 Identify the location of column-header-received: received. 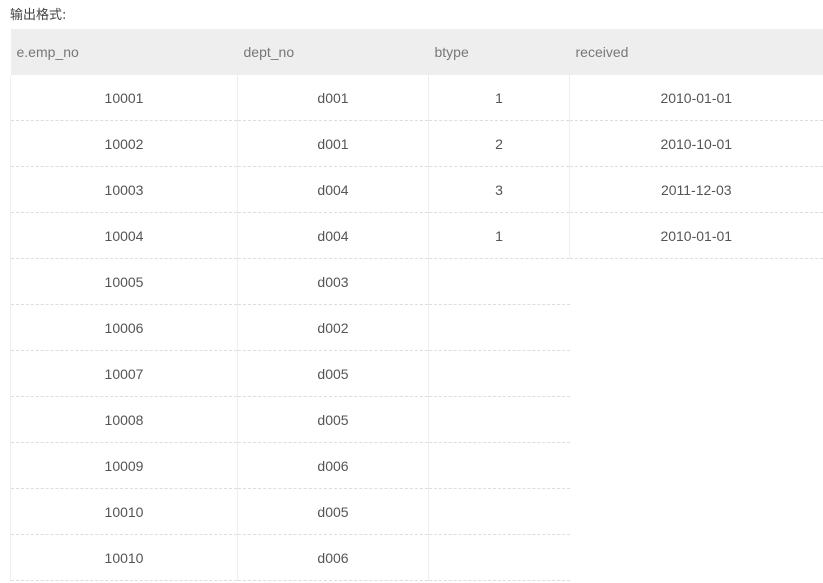
(696, 52).